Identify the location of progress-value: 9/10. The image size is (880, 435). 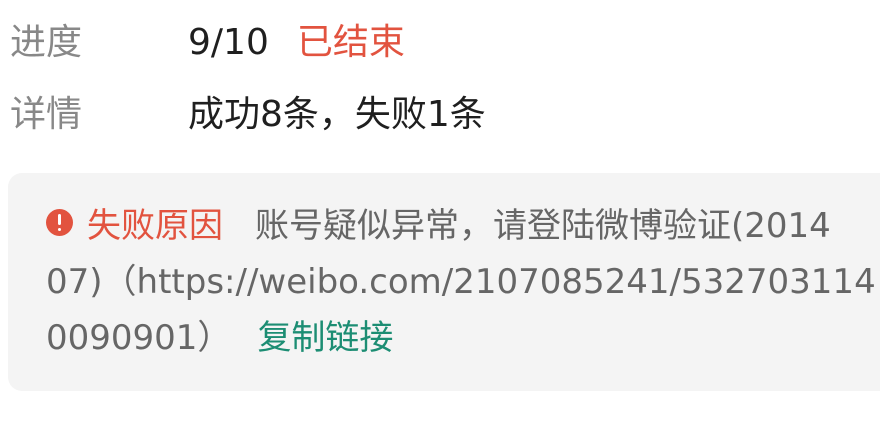
(228, 42).